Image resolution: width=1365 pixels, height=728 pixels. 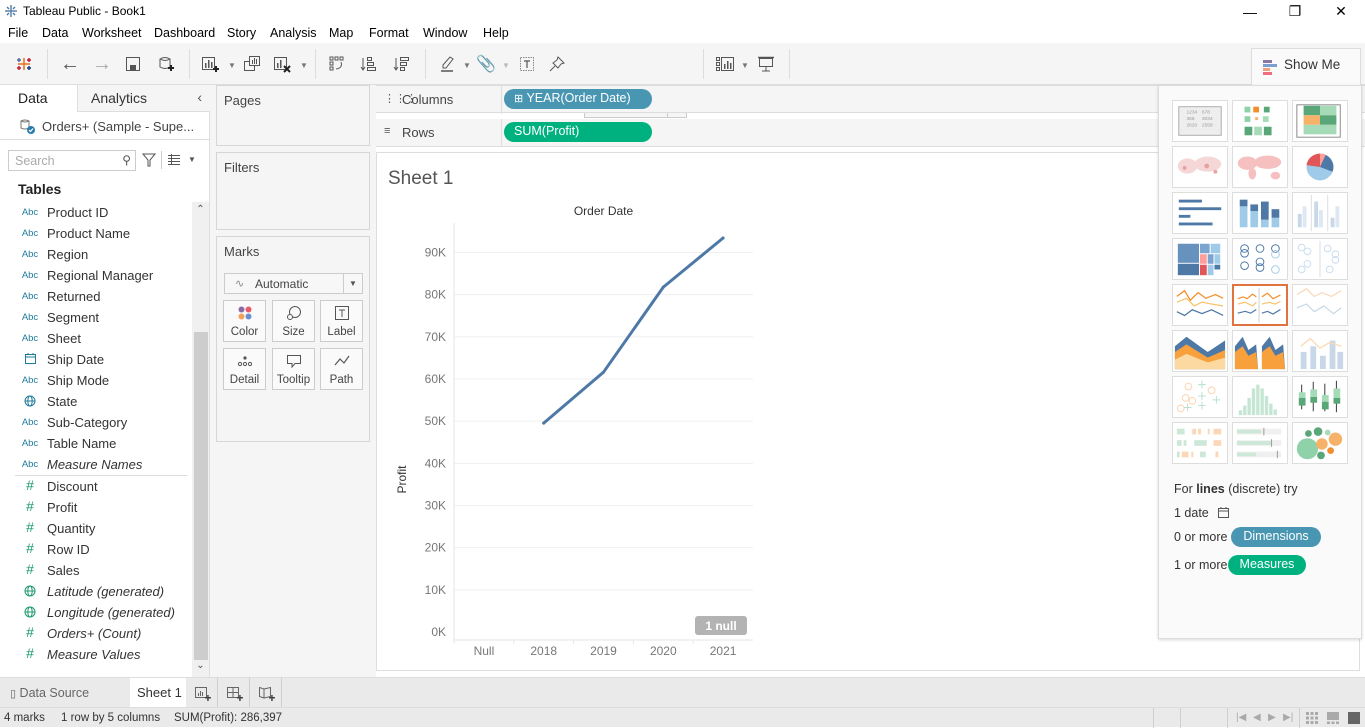 I want to click on show-me-box-and-whisker-plot, so click(x=1320, y=397).